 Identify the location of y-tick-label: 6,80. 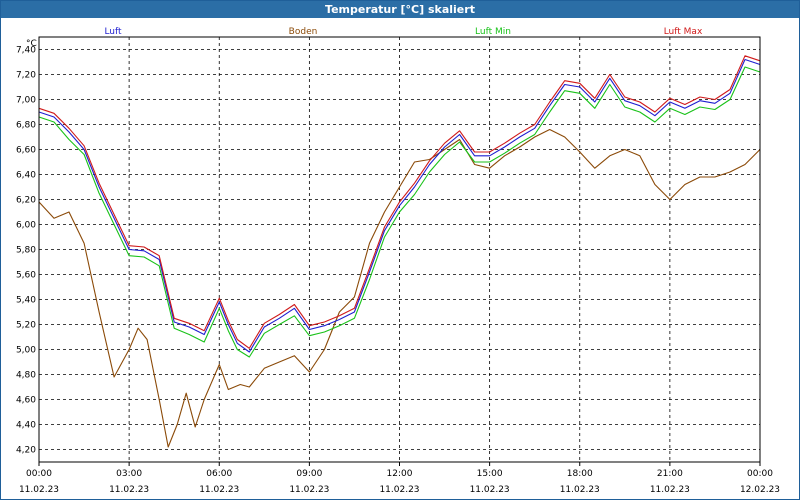
(26, 126).